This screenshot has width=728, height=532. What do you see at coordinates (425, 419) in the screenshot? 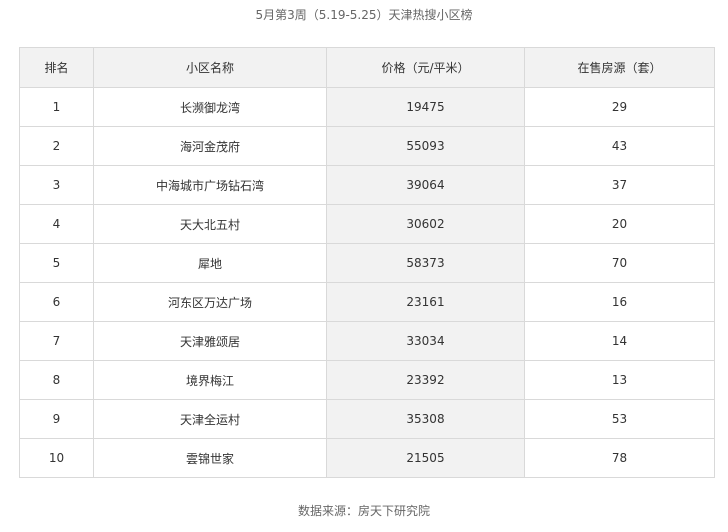
I see `cell-price: 35308` at bounding box center [425, 419].